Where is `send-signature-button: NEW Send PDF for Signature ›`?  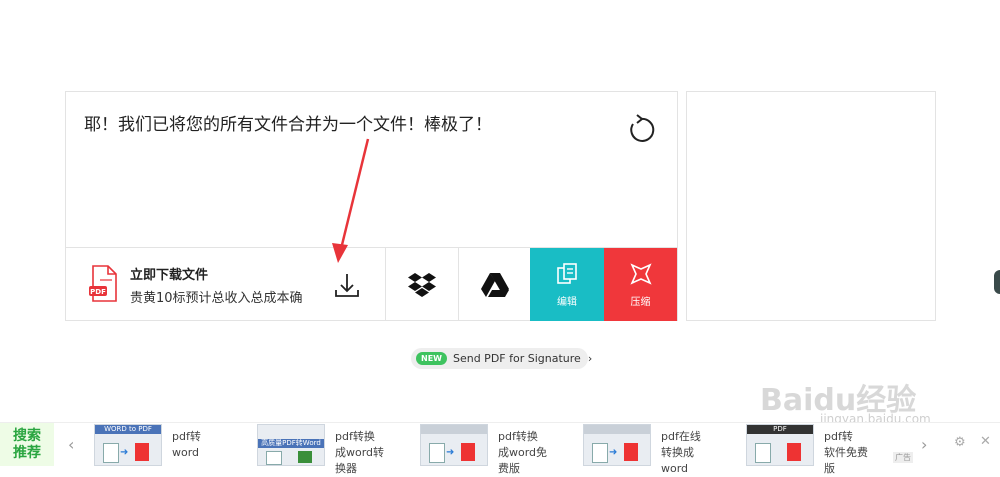 send-signature-button: NEW Send PDF for Signature › is located at coordinates (501, 358).